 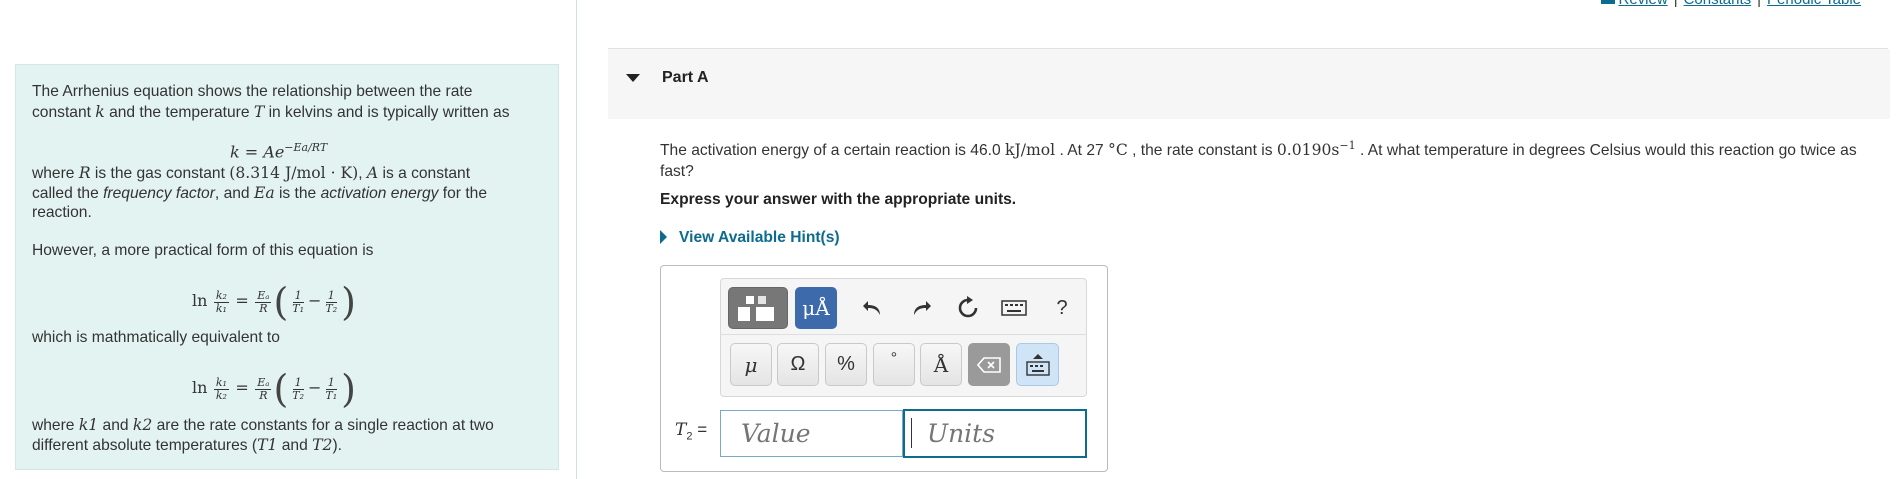 What do you see at coordinates (811, 433) in the screenshot?
I see `value-input` at bounding box center [811, 433].